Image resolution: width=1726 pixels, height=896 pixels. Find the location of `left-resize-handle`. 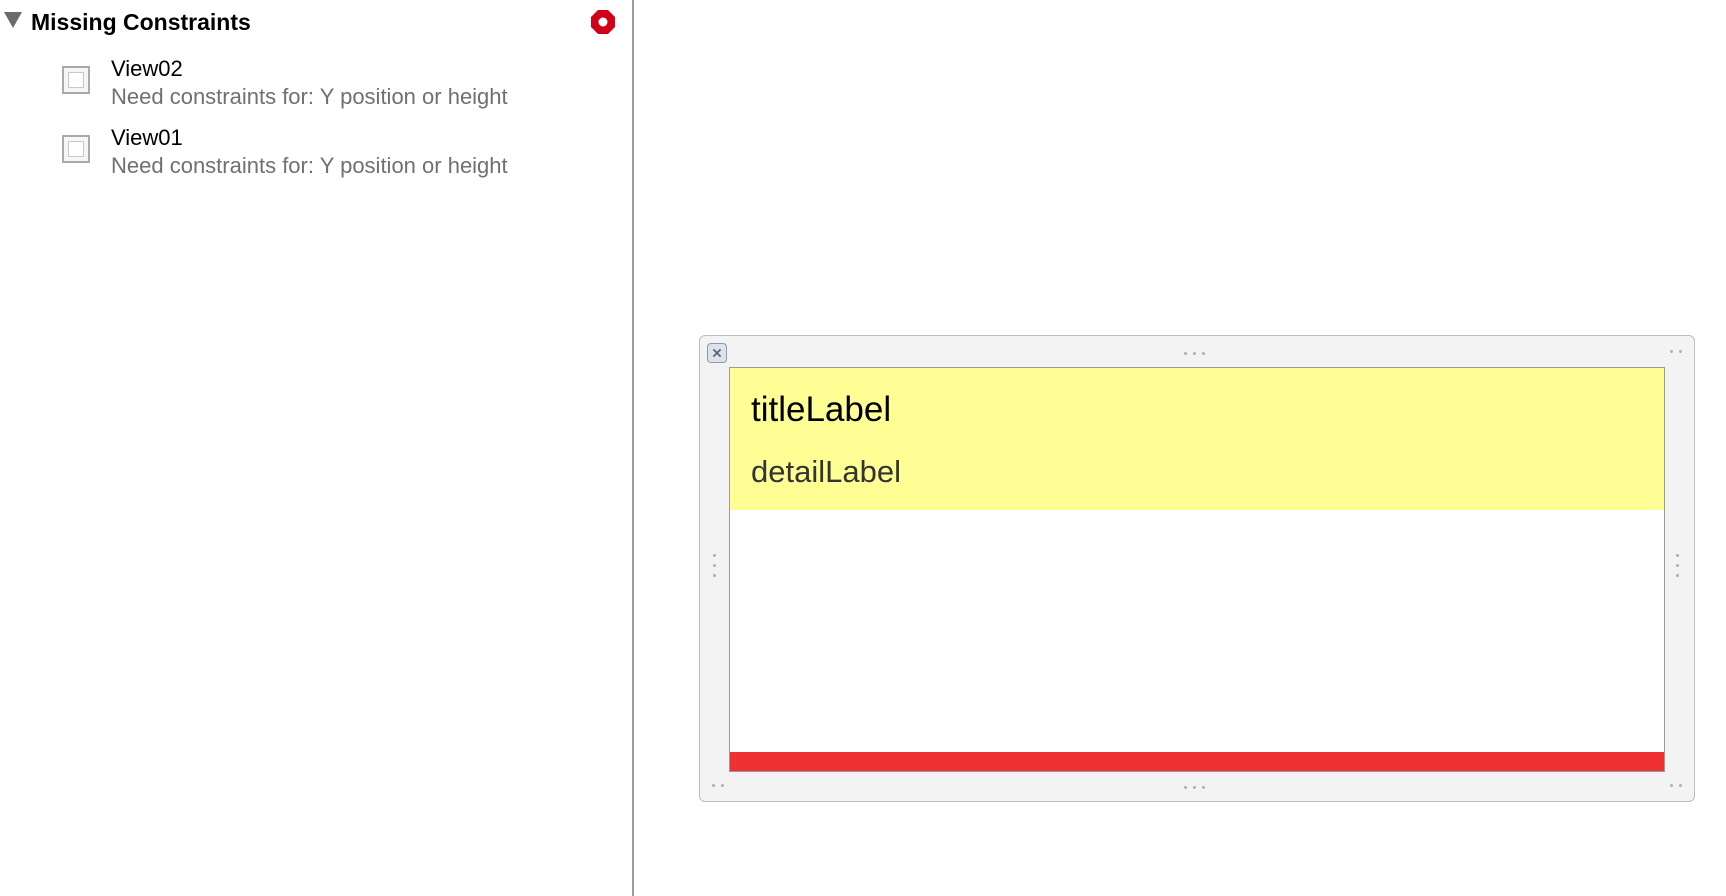

left-resize-handle is located at coordinates (716, 569).